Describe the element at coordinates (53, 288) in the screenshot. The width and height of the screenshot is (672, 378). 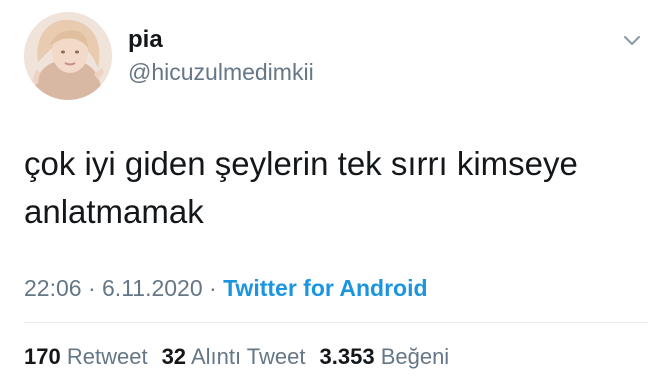
I see `tweet-time: 22:06` at that location.